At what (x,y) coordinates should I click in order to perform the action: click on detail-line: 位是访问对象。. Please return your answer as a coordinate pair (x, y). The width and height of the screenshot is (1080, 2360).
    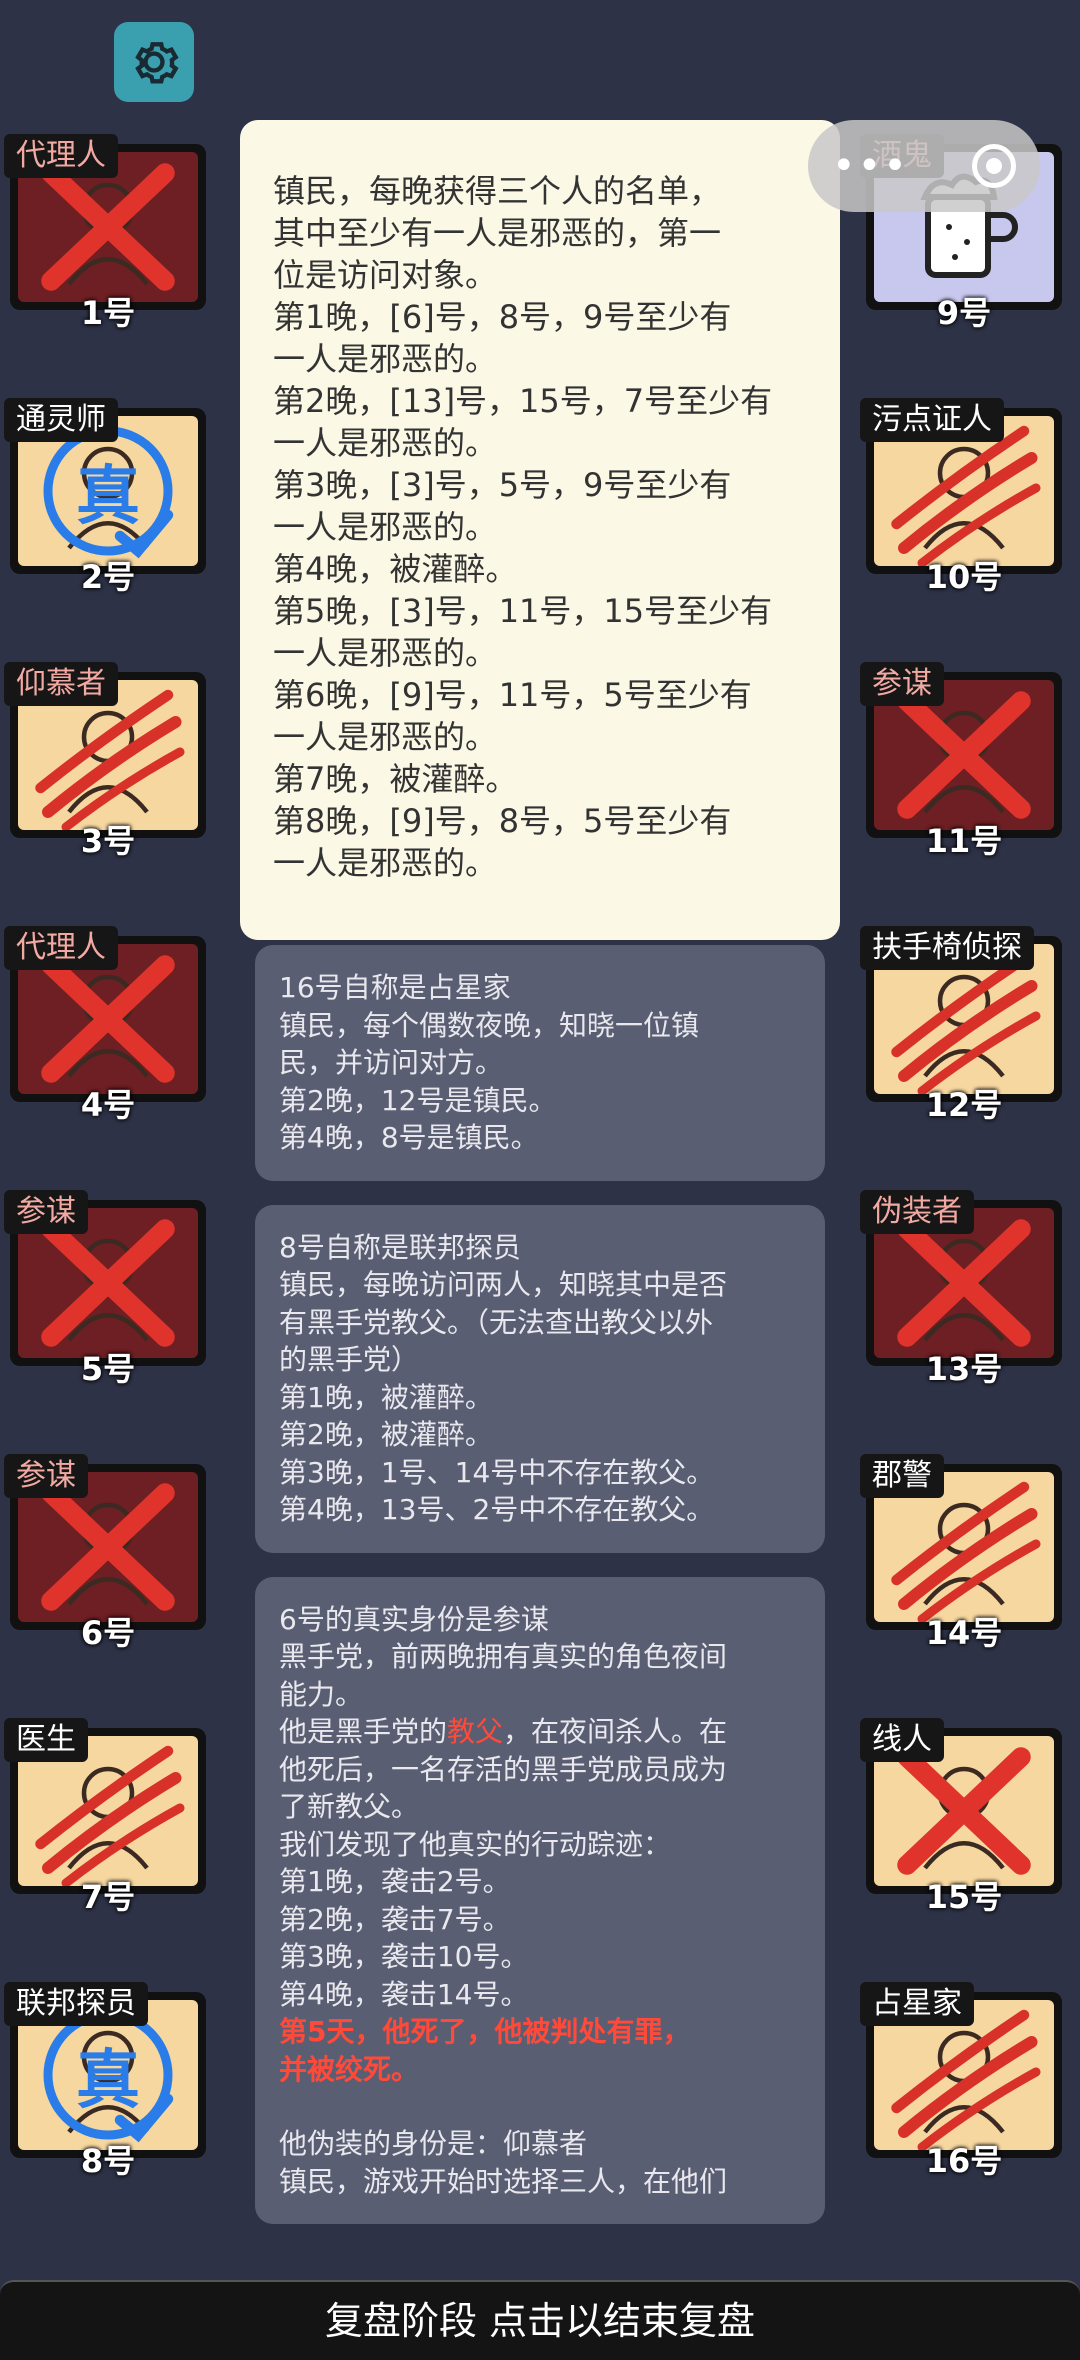
    Looking at the image, I should click on (385, 275).